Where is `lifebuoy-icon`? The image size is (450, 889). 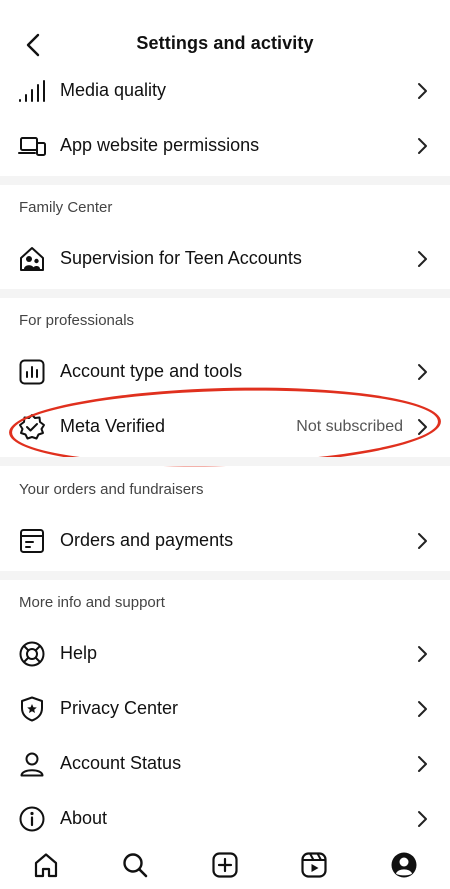
lifebuoy-icon is located at coordinates (32, 654).